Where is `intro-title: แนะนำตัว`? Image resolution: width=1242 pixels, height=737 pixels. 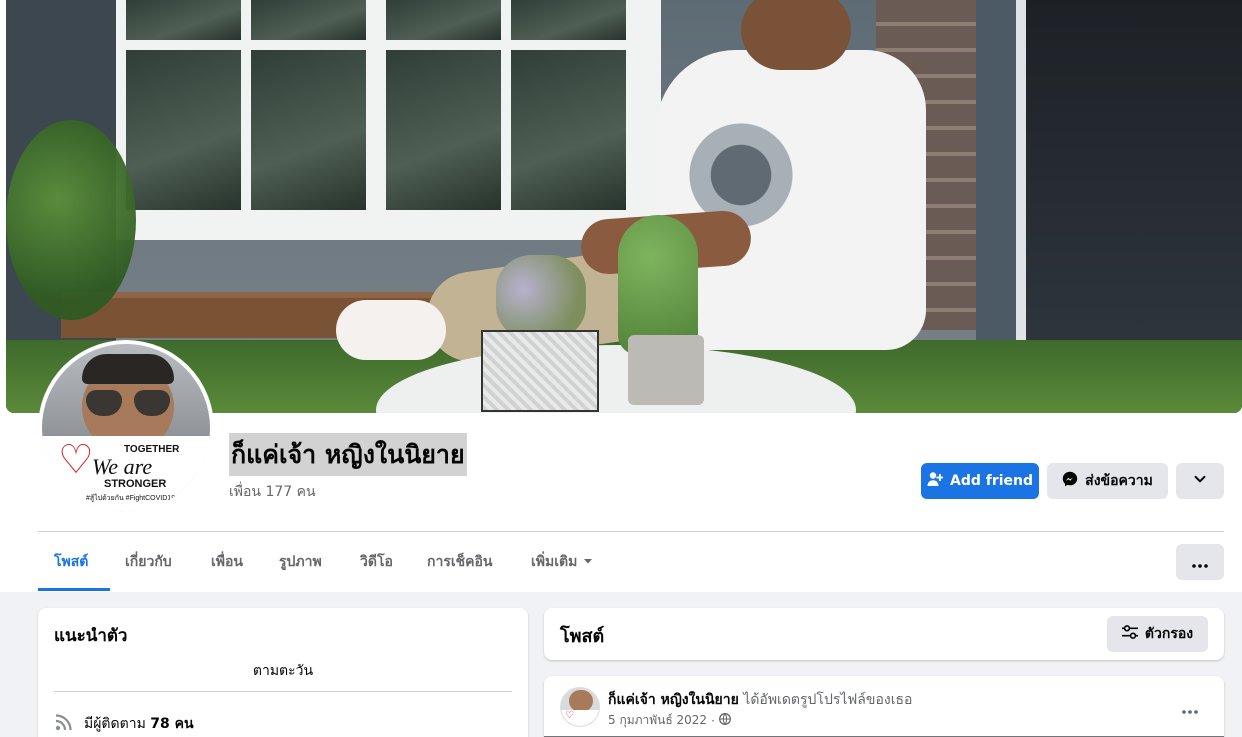 intro-title: แนะนำตัว is located at coordinates (91, 636).